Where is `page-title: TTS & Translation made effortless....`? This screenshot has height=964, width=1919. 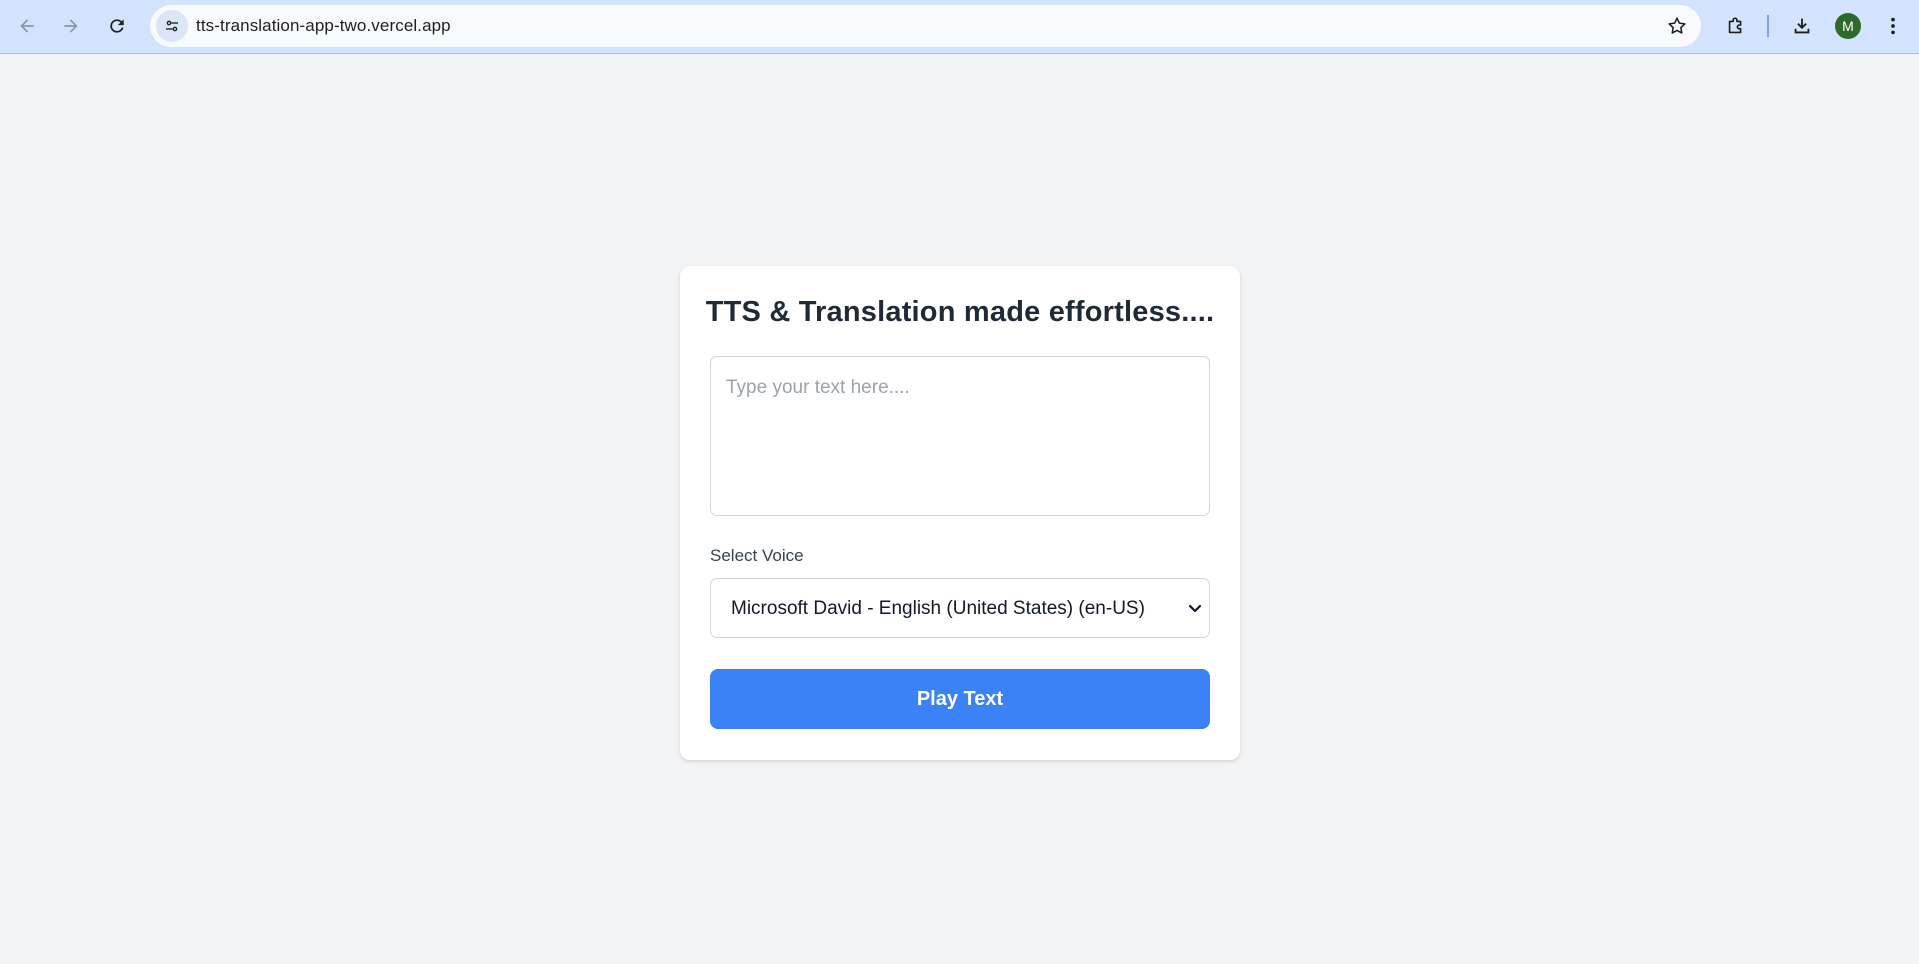 page-title: TTS & Translation made effortless.... is located at coordinates (960, 312).